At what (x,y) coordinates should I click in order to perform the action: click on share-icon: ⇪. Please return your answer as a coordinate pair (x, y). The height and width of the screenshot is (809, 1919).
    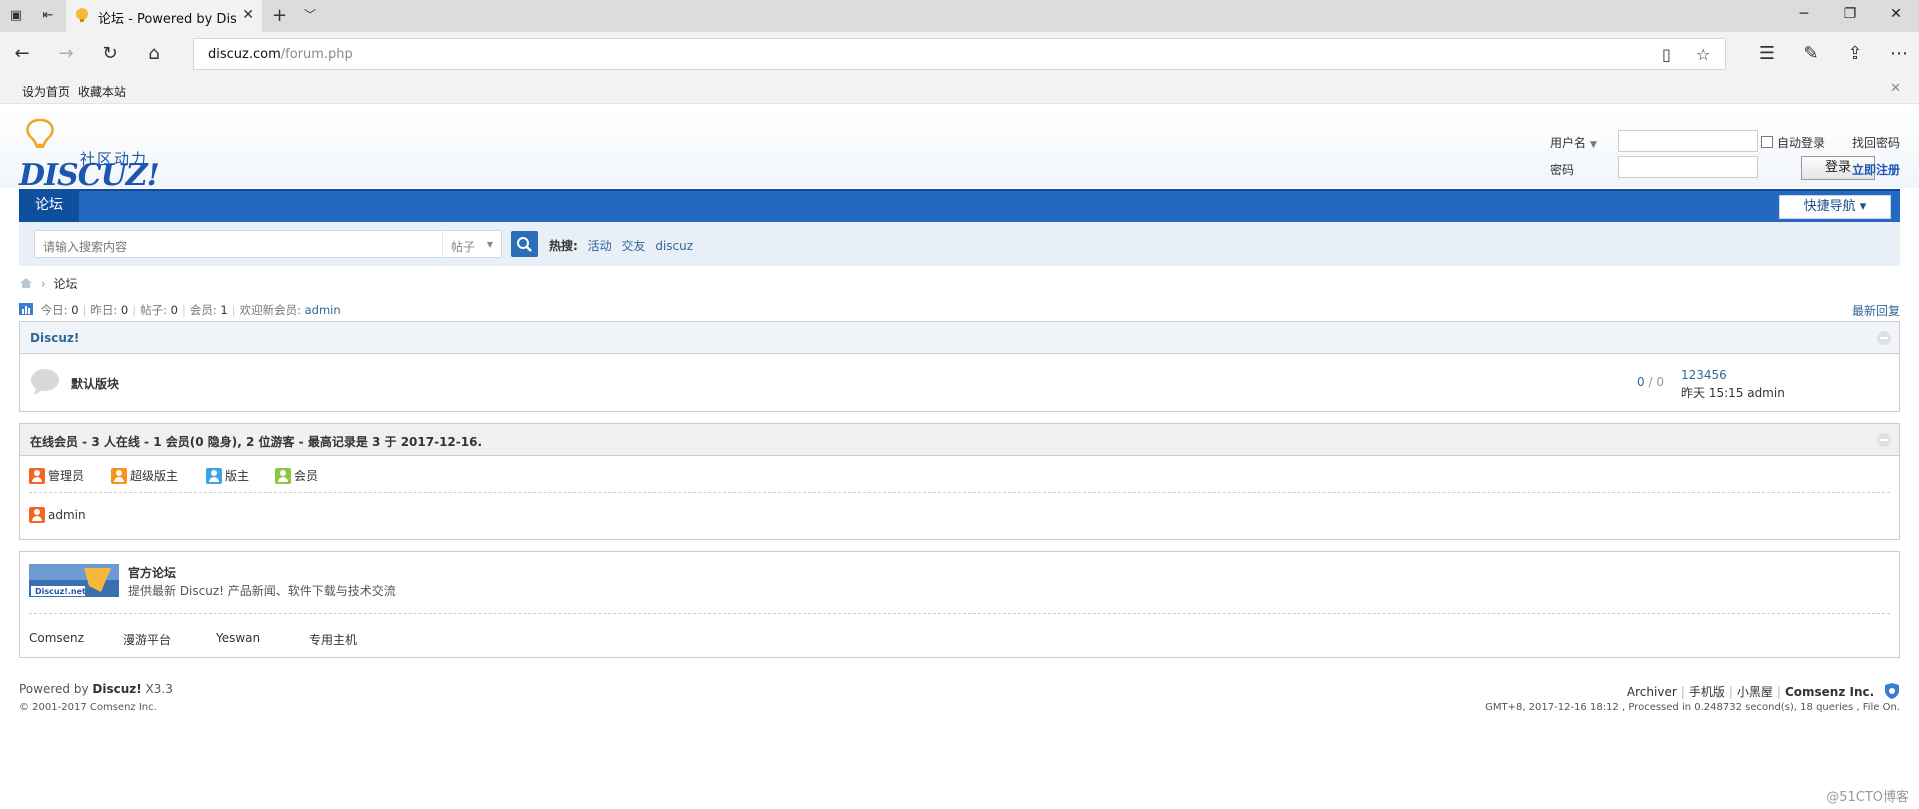
    Looking at the image, I should click on (1855, 54).